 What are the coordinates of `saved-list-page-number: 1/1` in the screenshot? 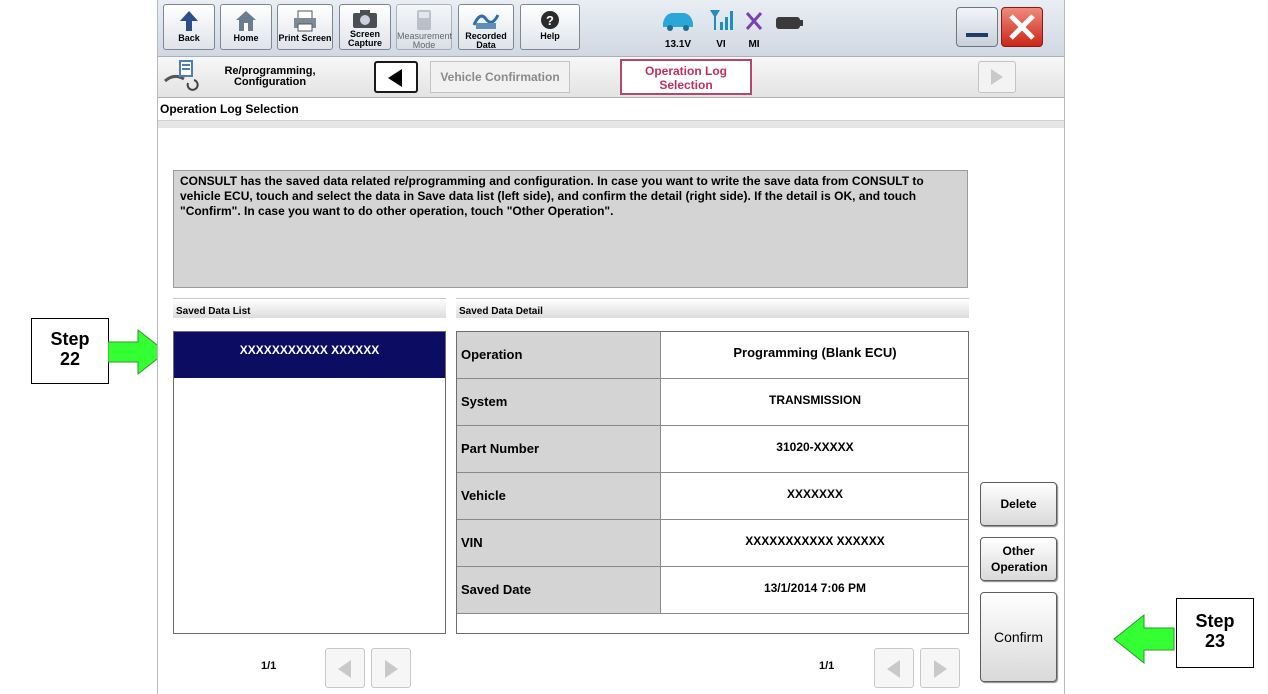 It's located at (269, 666).